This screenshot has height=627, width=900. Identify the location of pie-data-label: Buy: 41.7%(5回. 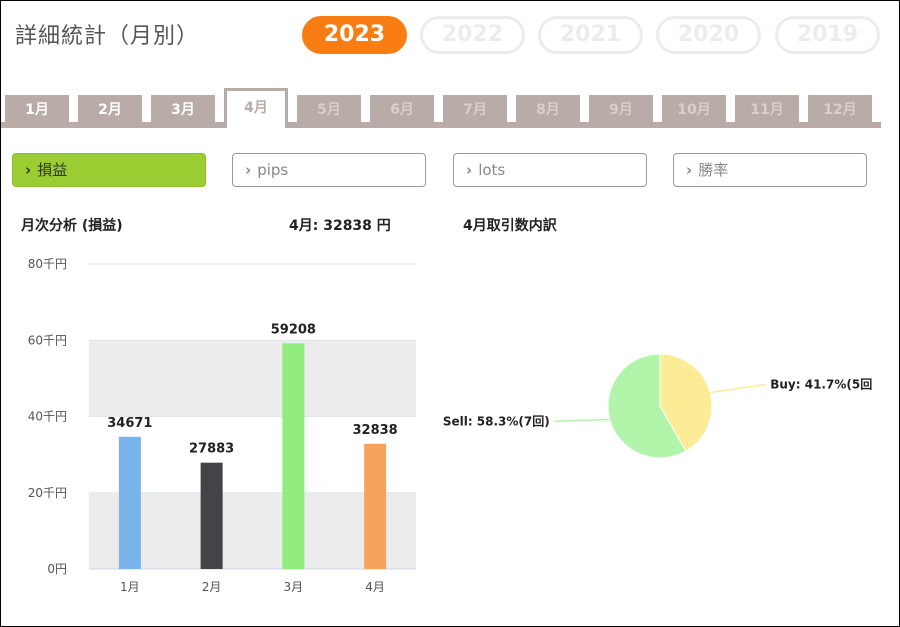
(821, 385).